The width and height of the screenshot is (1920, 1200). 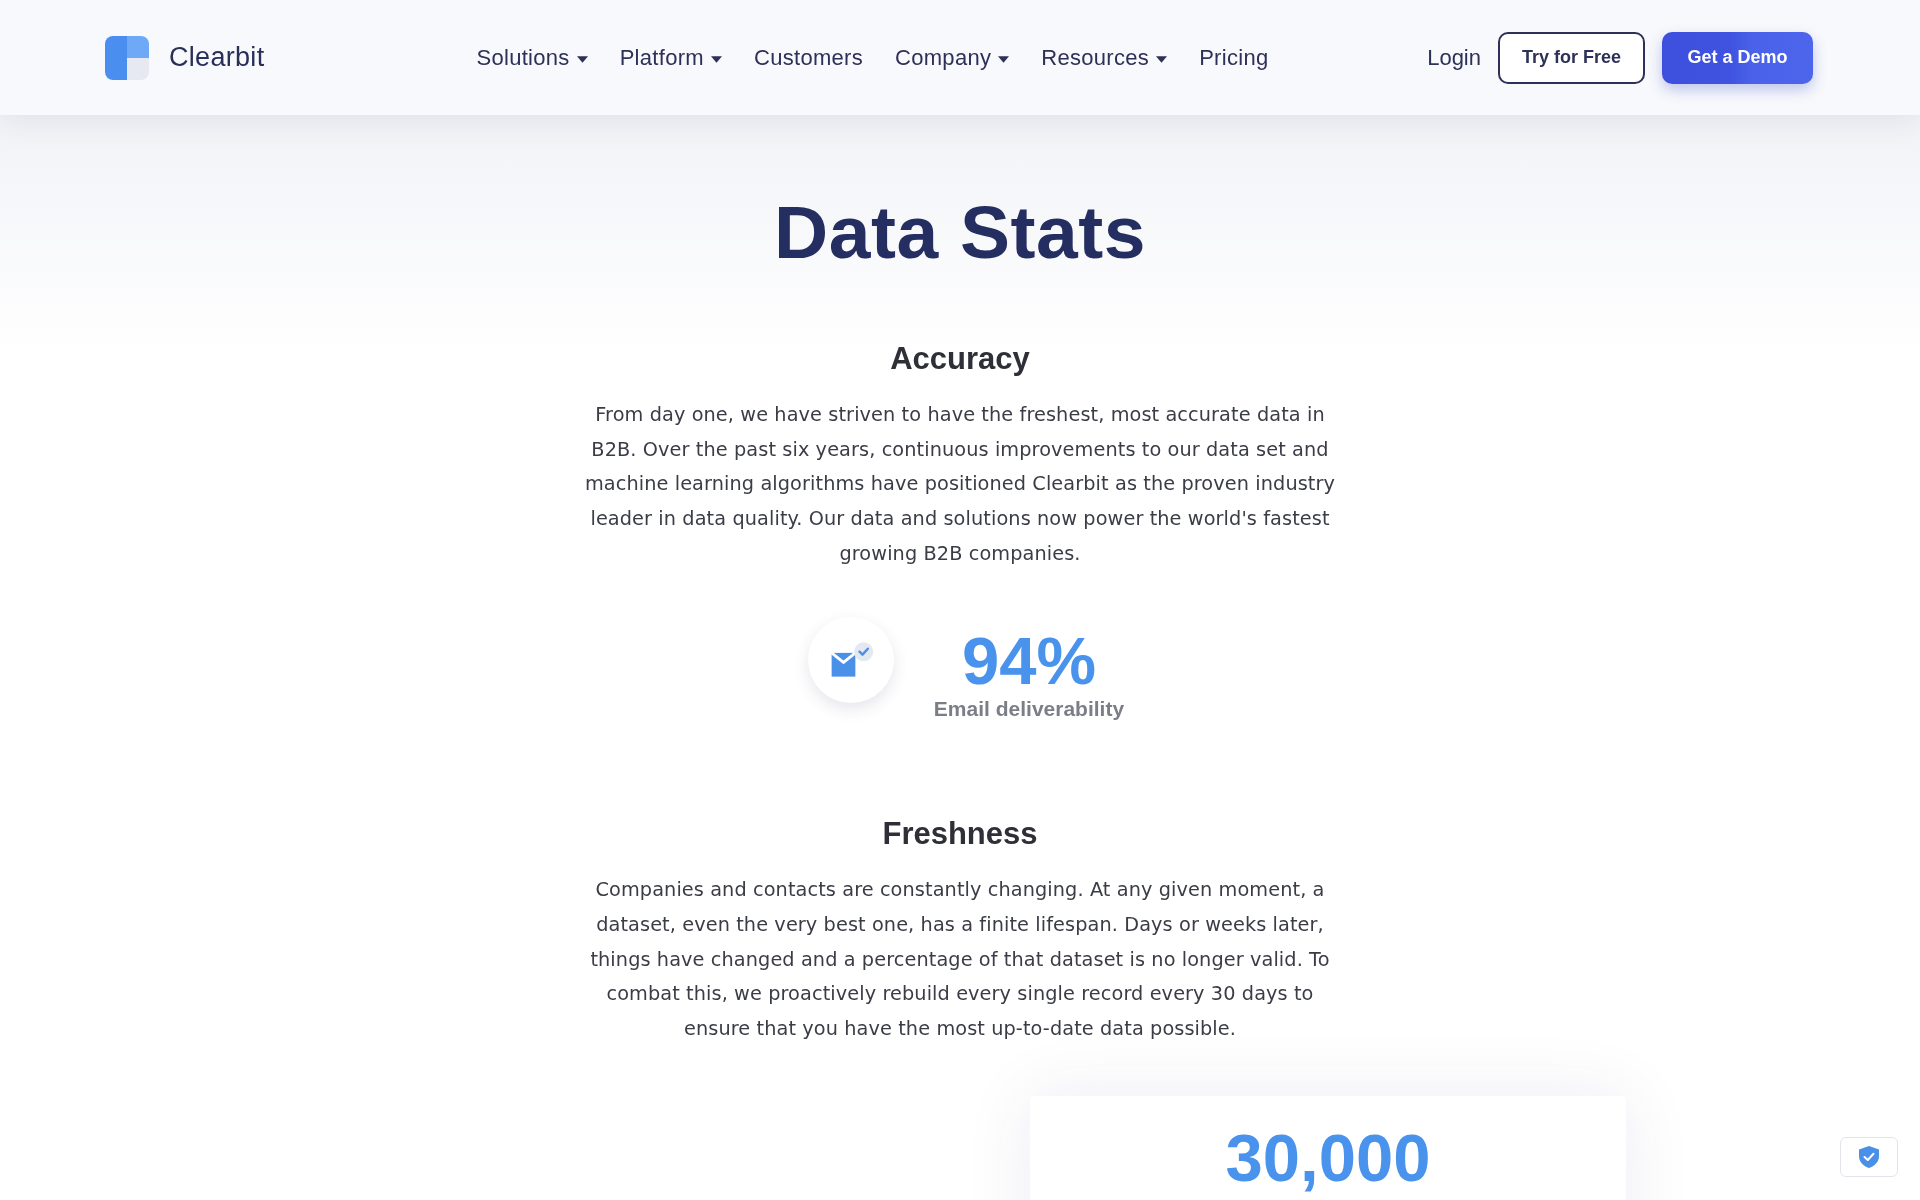 I want to click on logo-icon, so click(x=127, y=57).